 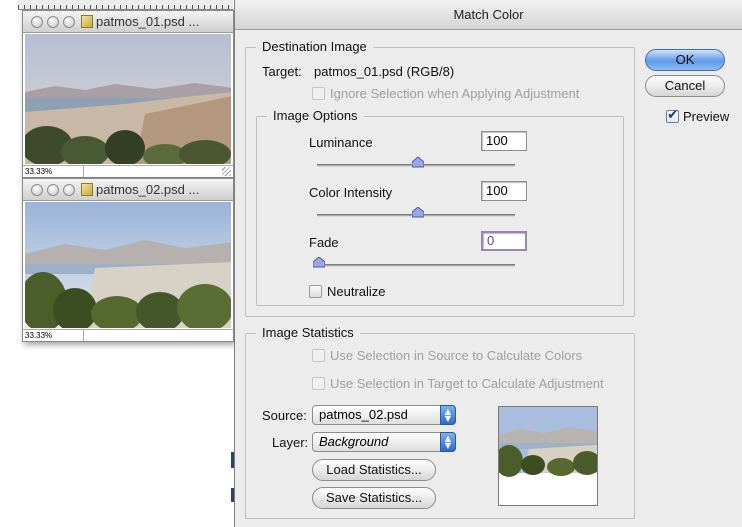 What do you see at coordinates (418, 162) in the screenshot?
I see `luminance-slider-thumb` at bounding box center [418, 162].